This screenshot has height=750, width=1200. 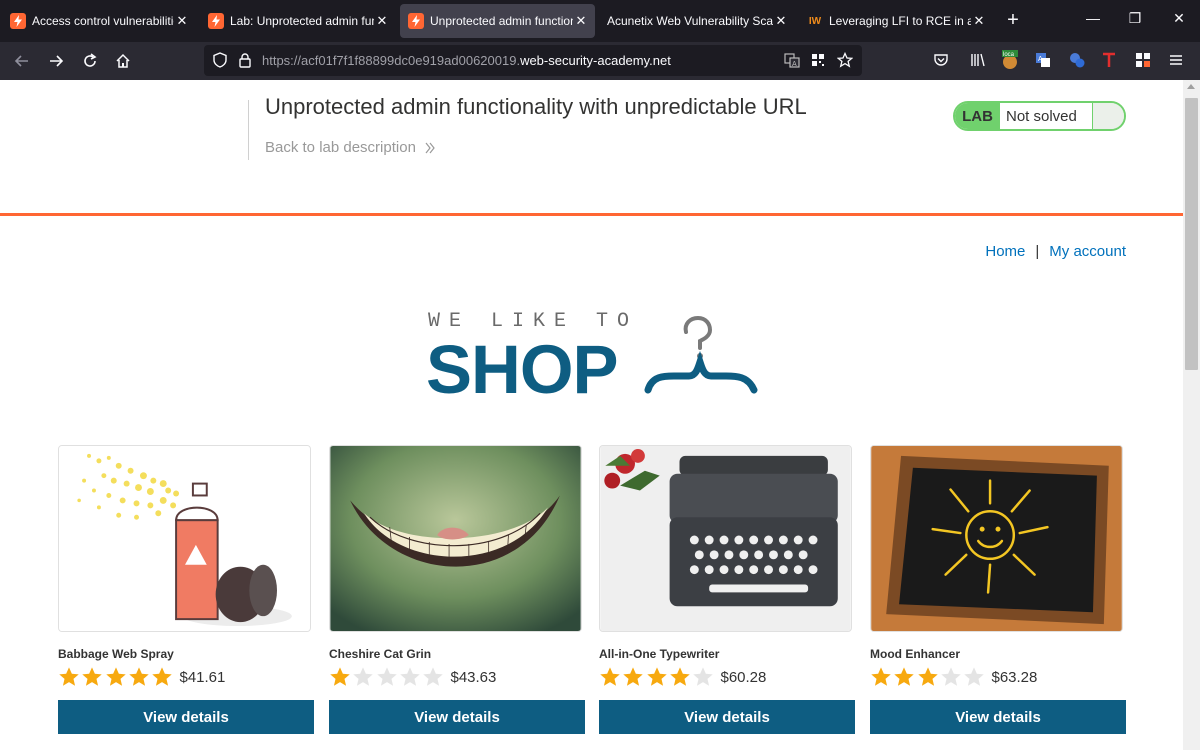 I want to click on library-icon, so click(x=978, y=60).